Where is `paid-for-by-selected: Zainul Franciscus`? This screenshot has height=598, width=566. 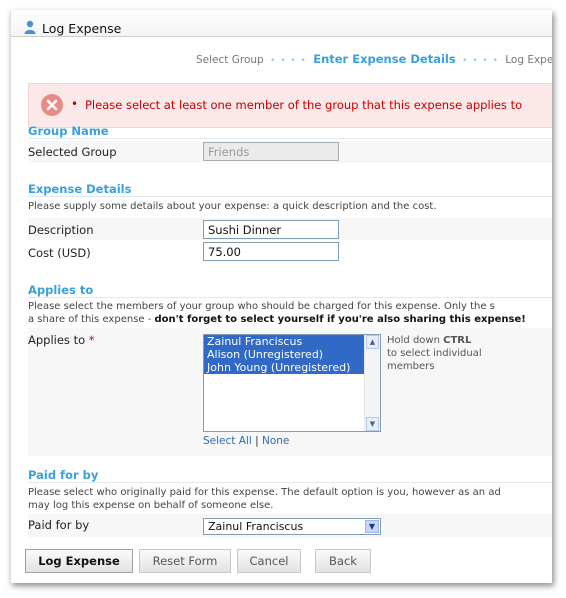
paid-for-by-selected: Zainul Franciscus is located at coordinates (256, 526).